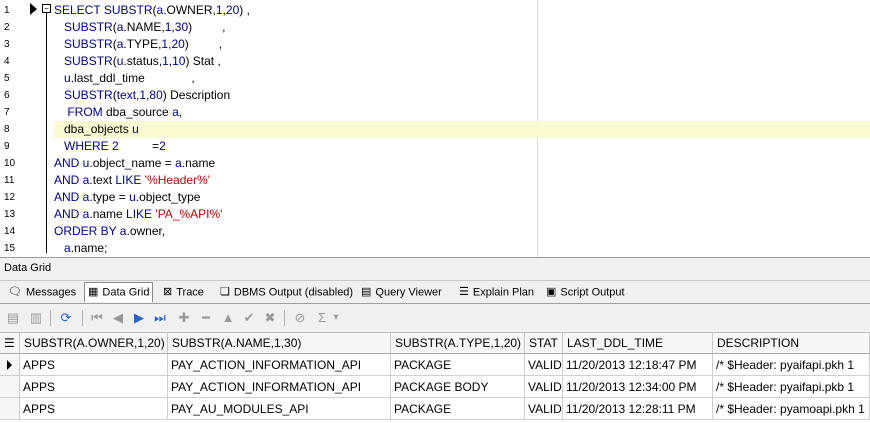 The image size is (870, 423). I want to click on code-token: .name, so click(198, 163).